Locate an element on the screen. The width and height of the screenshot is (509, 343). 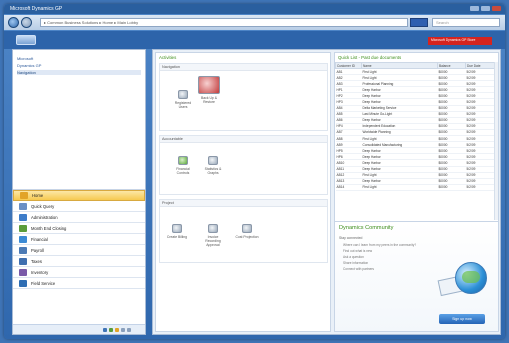
taxes-icon is located at coordinates (23, 261).